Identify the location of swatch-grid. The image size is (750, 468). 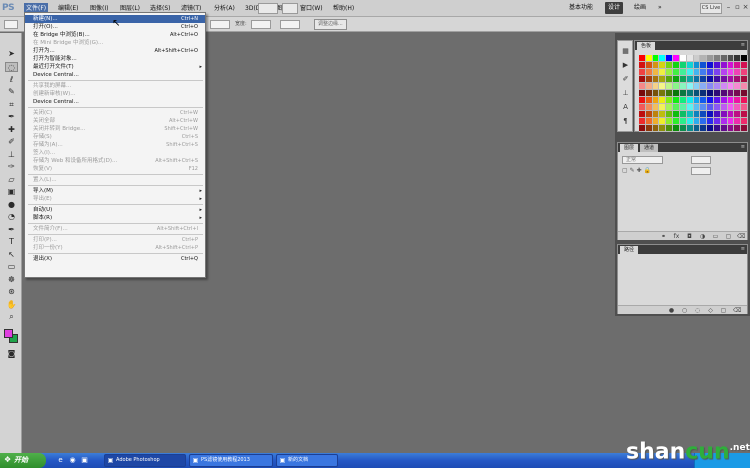
(693, 98).